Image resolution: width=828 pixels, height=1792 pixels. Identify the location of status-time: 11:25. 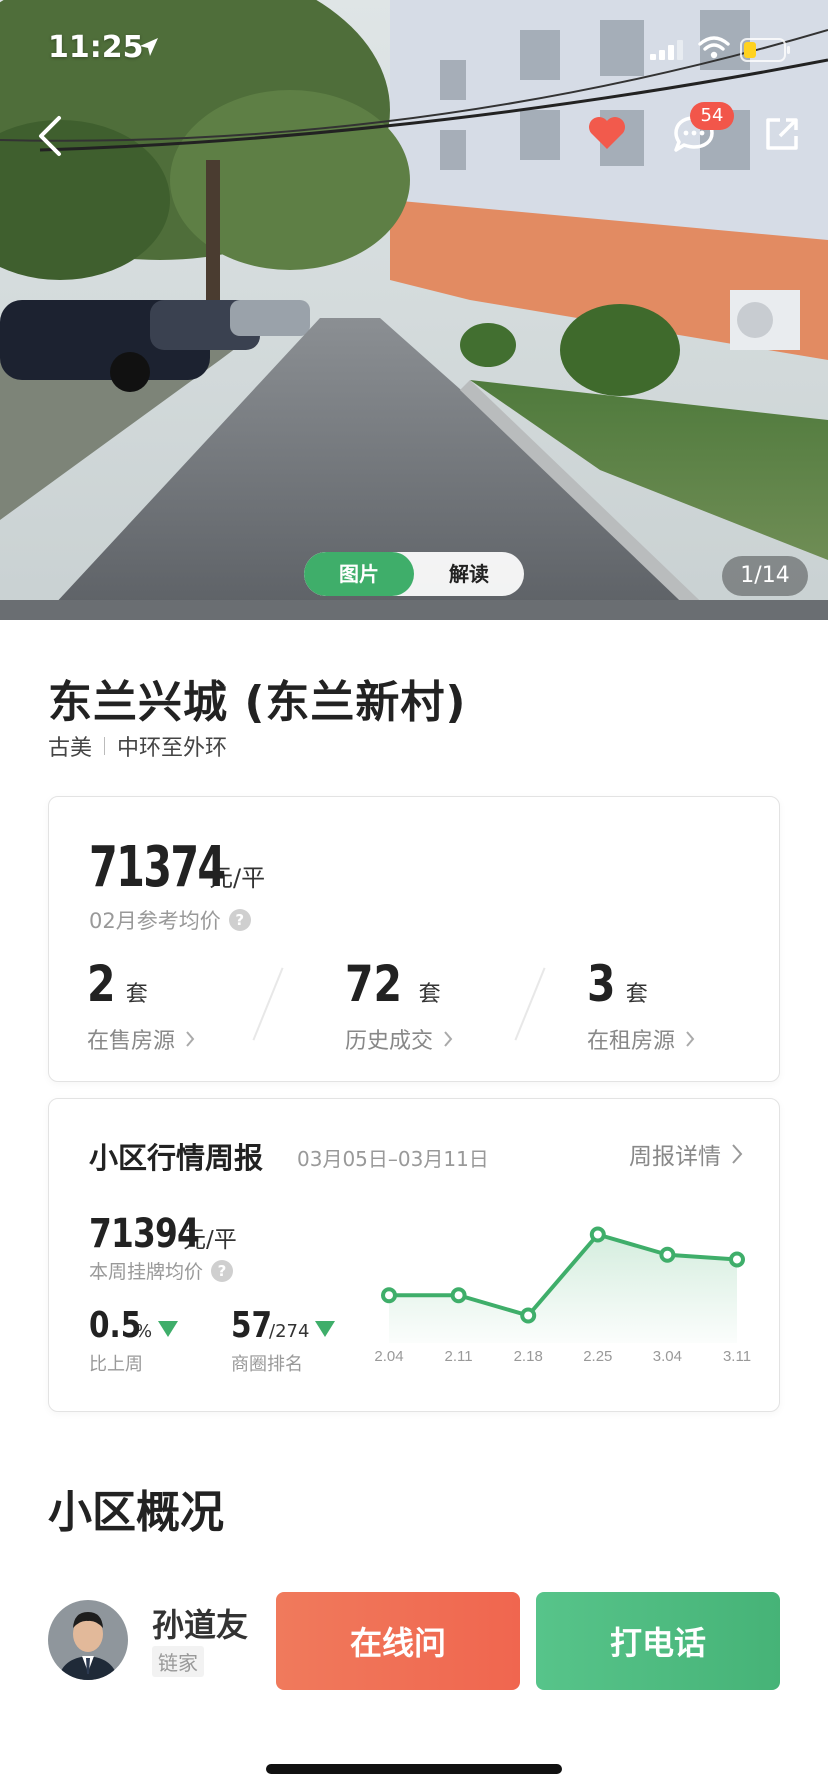
(96, 47).